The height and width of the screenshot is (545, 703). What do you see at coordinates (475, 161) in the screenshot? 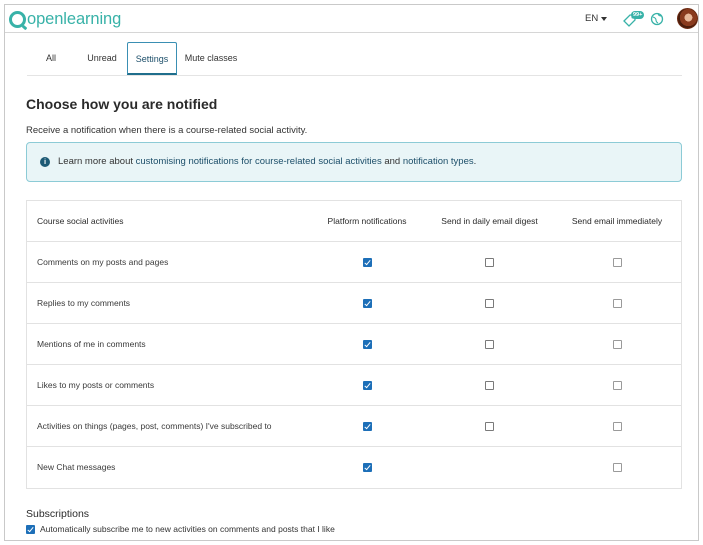
I see `info-suffix: .` at bounding box center [475, 161].